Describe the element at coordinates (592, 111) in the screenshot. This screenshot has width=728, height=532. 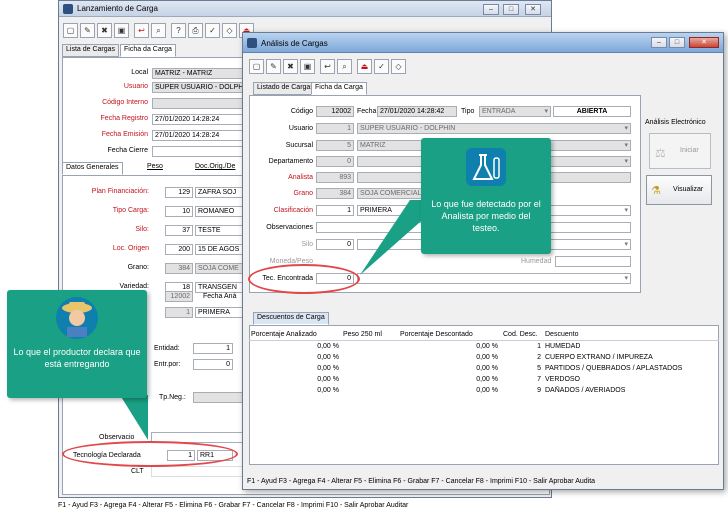
I see `estado-badge: ABIERTA` at that location.